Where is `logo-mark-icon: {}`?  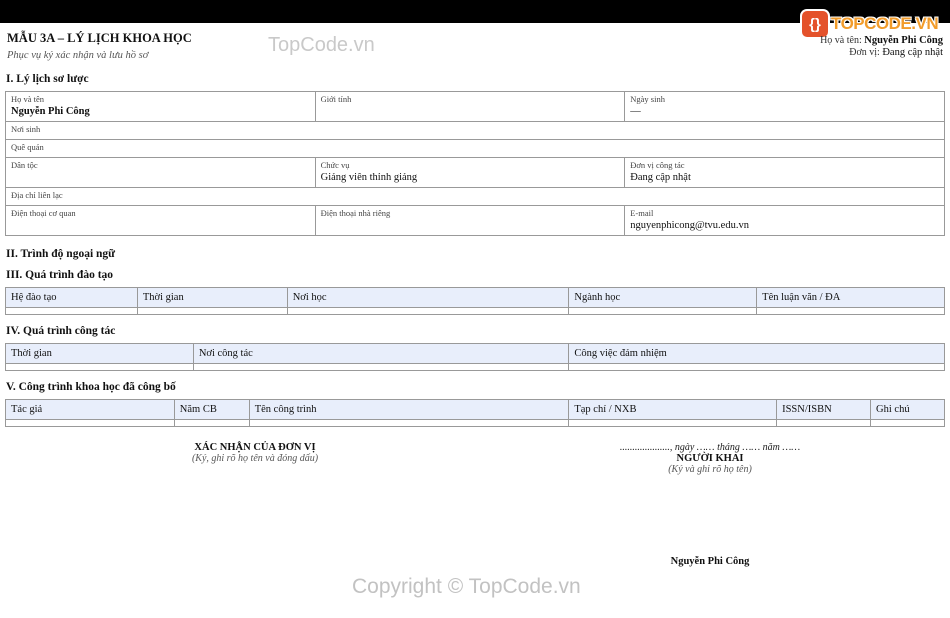 logo-mark-icon: {} is located at coordinates (815, 24).